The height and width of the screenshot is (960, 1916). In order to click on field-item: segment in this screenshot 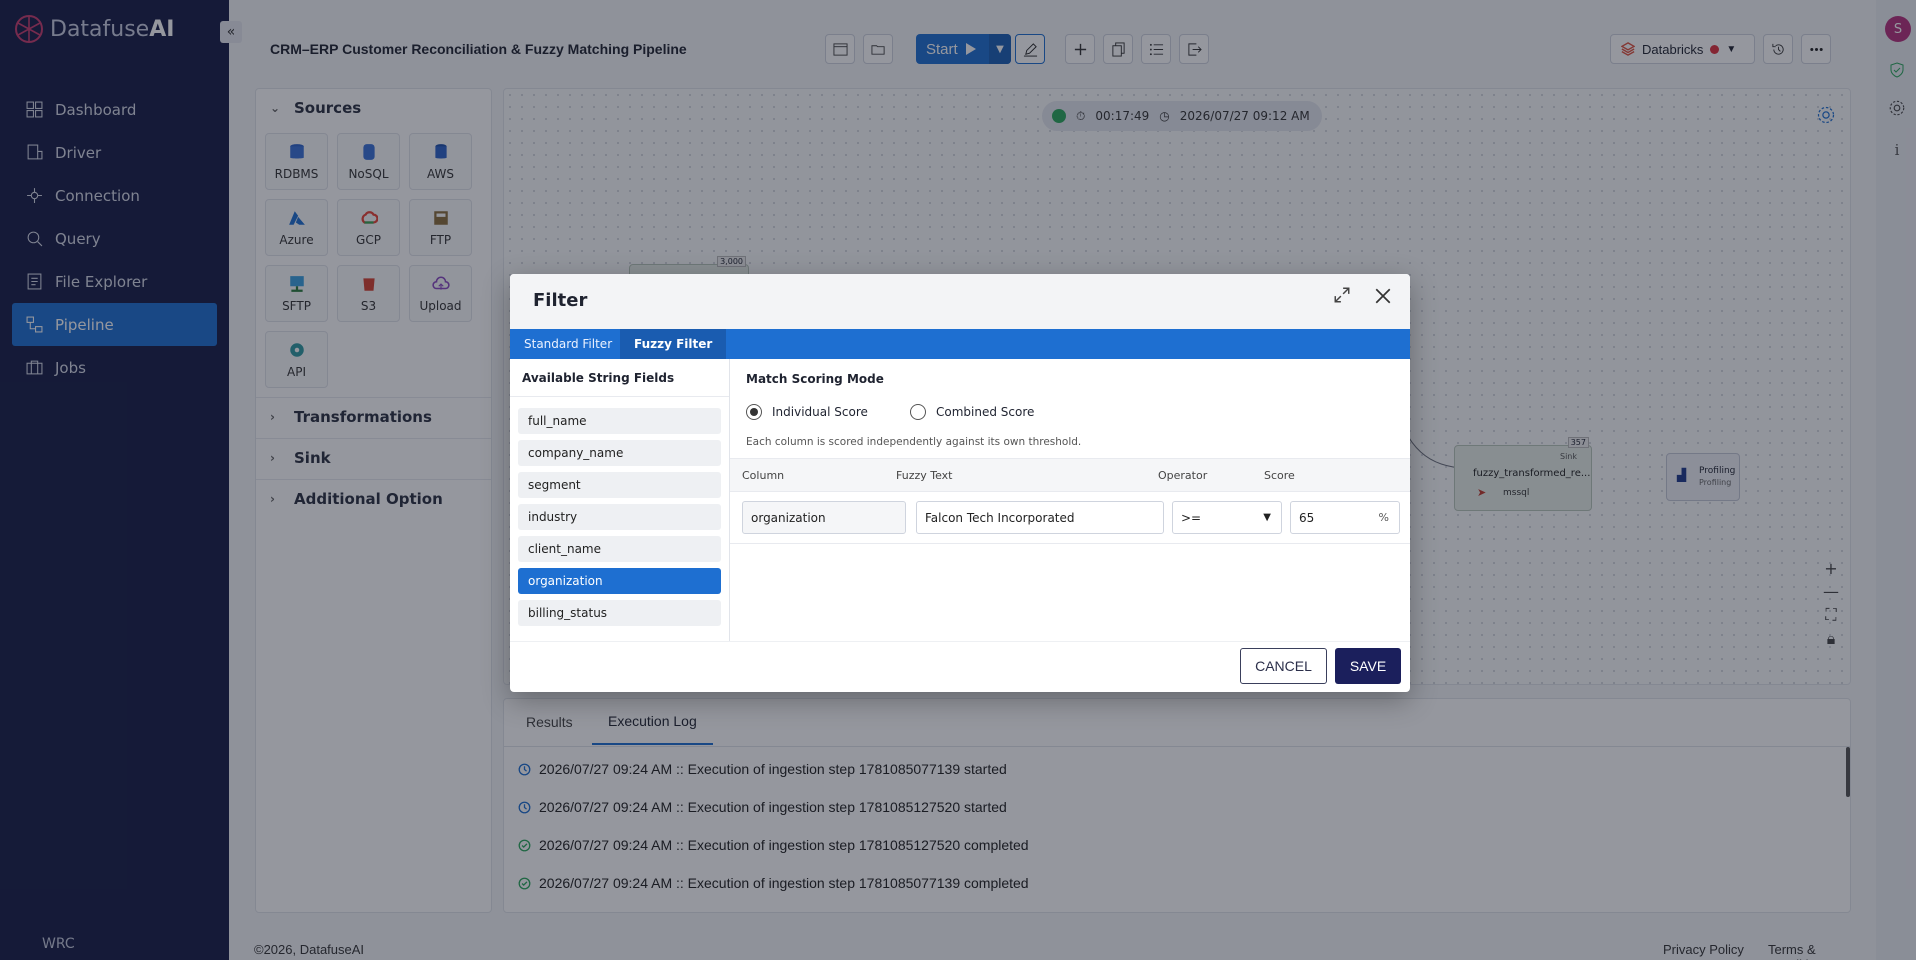, I will do `click(619, 485)`.